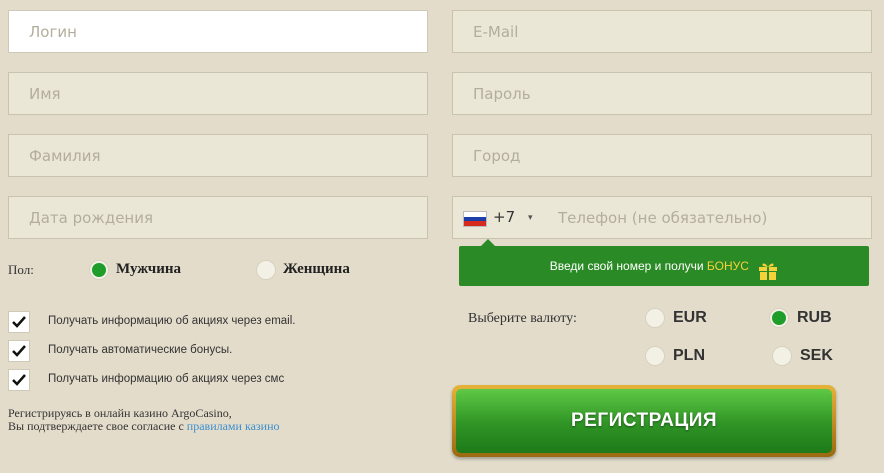 The width and height of the screenshot is (884, 473). I want to click on russia-flag-icon, so click(475, 219).